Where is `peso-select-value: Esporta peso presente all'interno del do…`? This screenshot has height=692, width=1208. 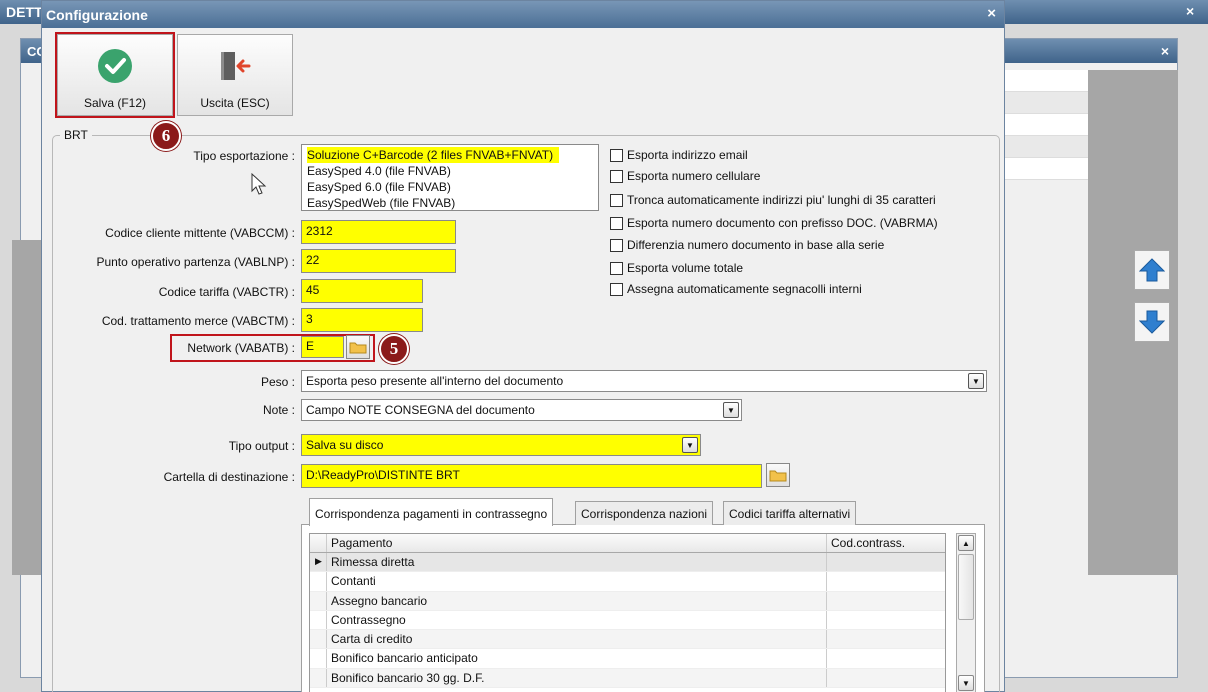
peso-select-value: Esporta peso presente all'interno del do… is located at coordinates (435, 381).